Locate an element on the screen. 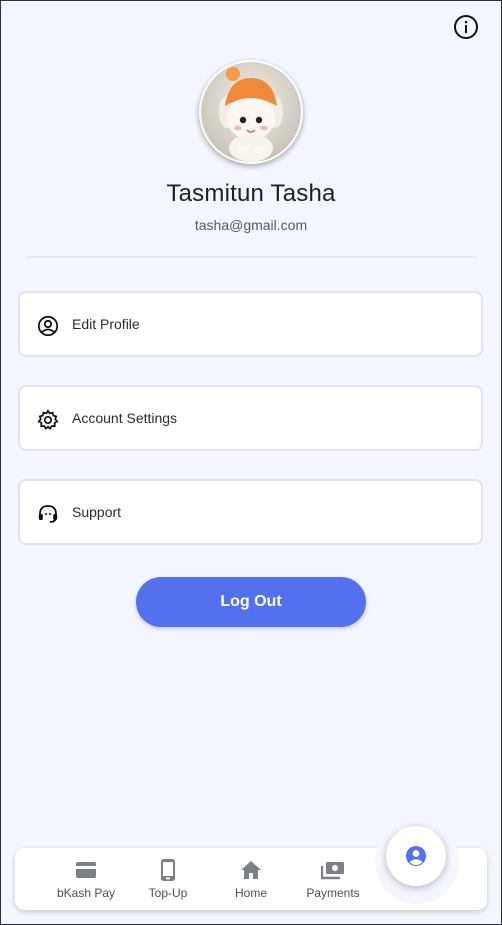 Image resolution: width=502 pixels, height=925 pixels. profile-name: Tasmitun Tasha is located at coordinates (251, 193).